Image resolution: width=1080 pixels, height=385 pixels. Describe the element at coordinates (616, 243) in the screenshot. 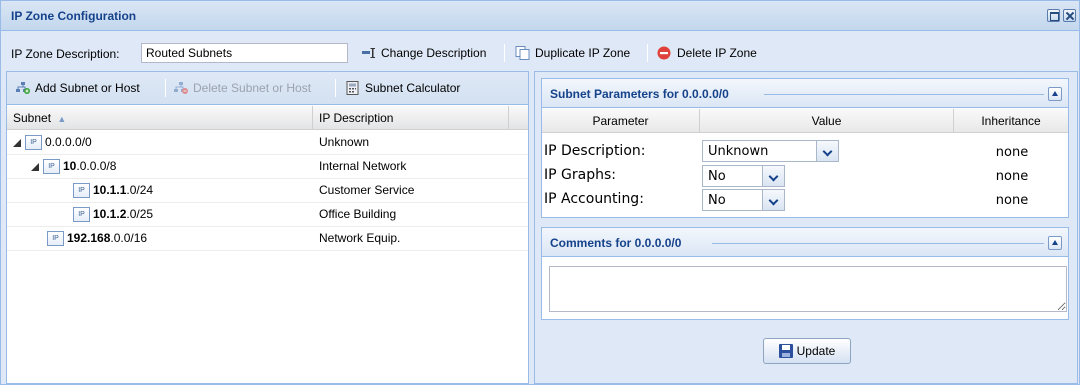

I see `comments-title: Comments for 0.0.0.0/0` at that location.